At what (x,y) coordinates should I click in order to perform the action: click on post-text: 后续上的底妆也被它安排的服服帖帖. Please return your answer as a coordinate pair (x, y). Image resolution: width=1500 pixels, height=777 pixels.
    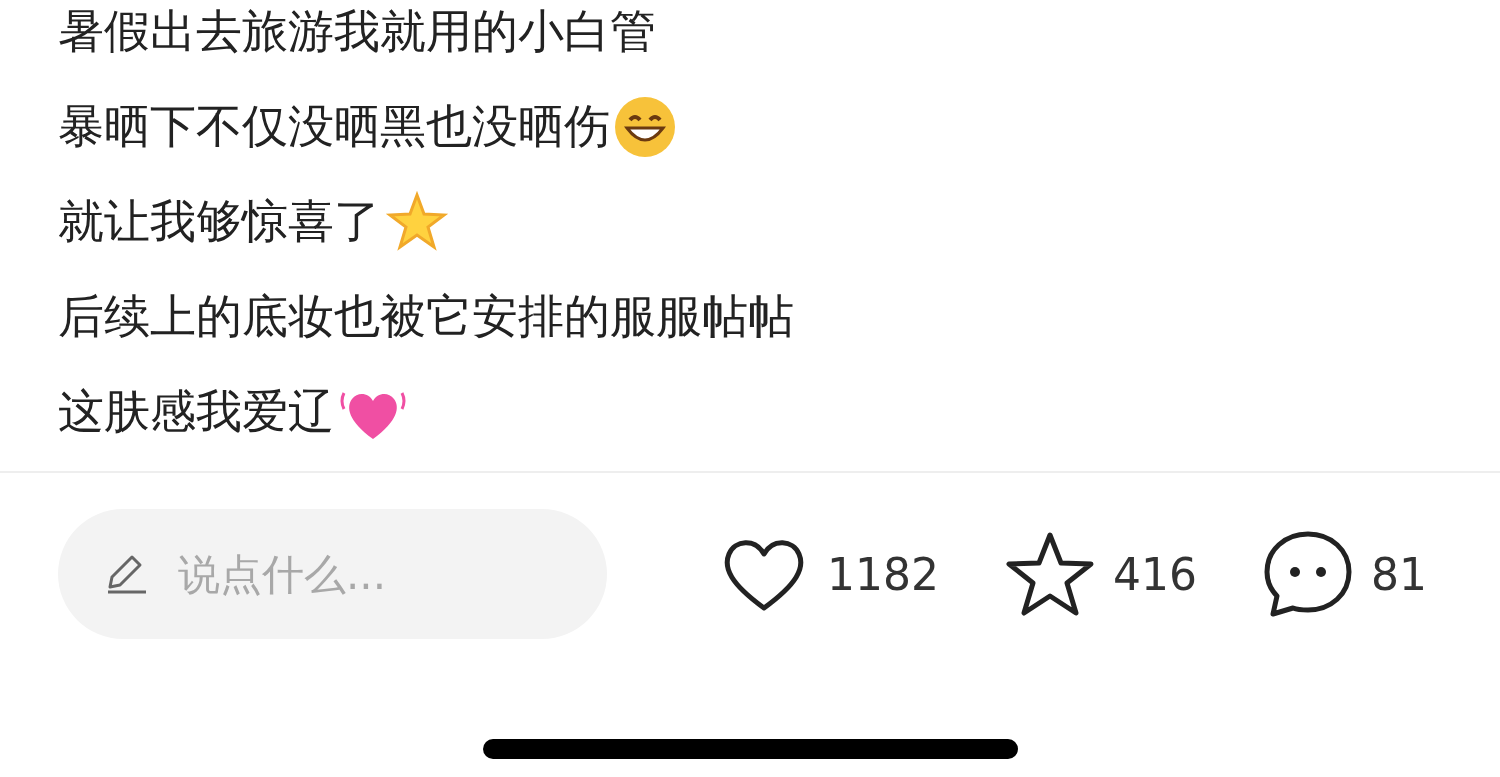
    Looking at the image, I should click on (426, 316).